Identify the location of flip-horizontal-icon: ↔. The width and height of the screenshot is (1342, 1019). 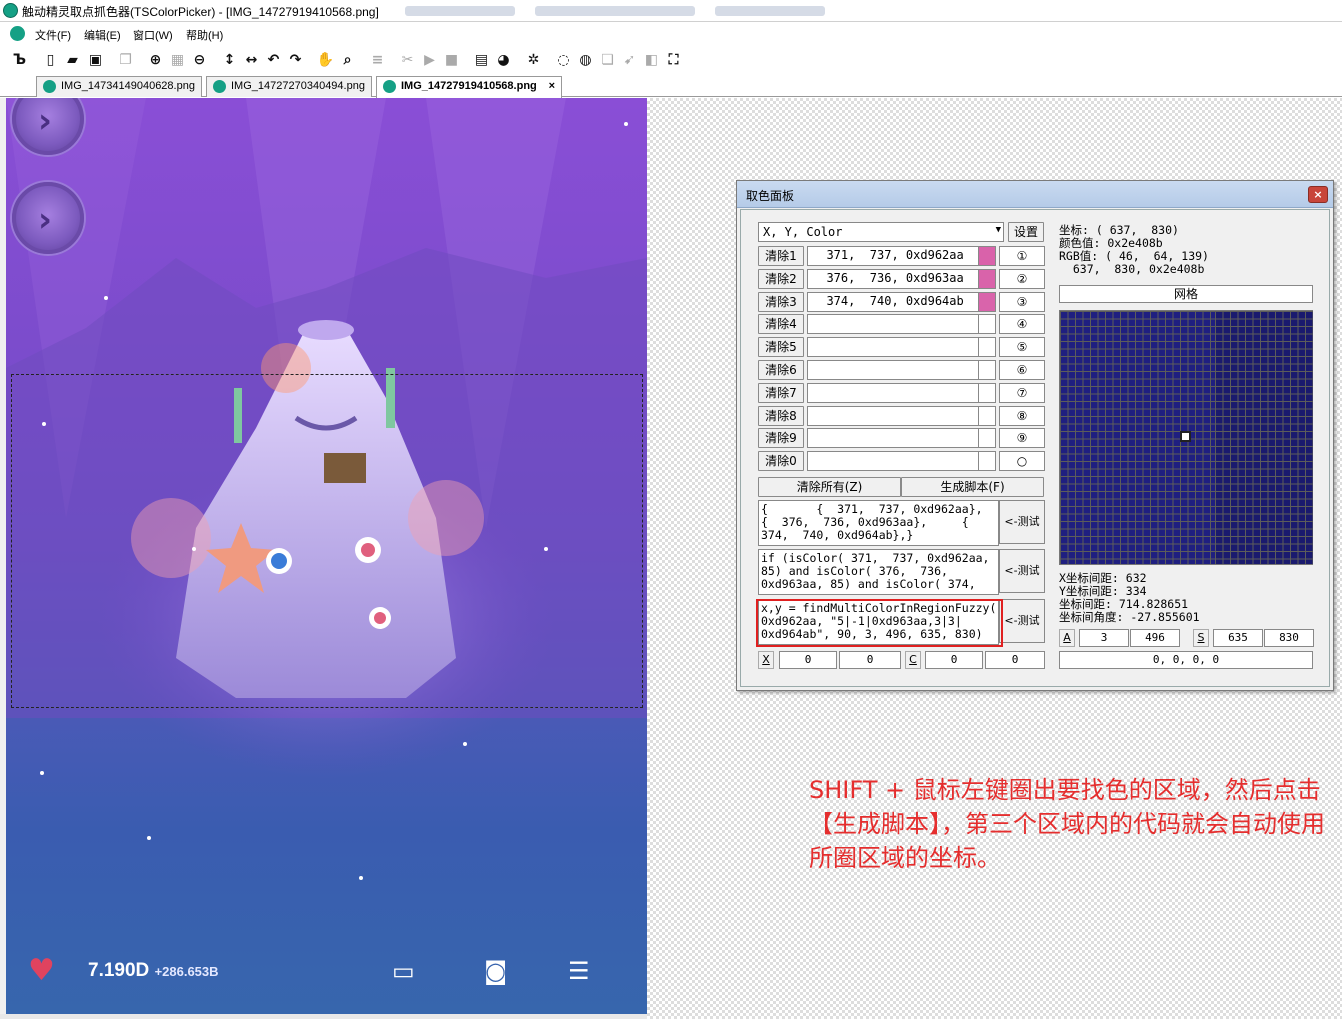
(251, 59).